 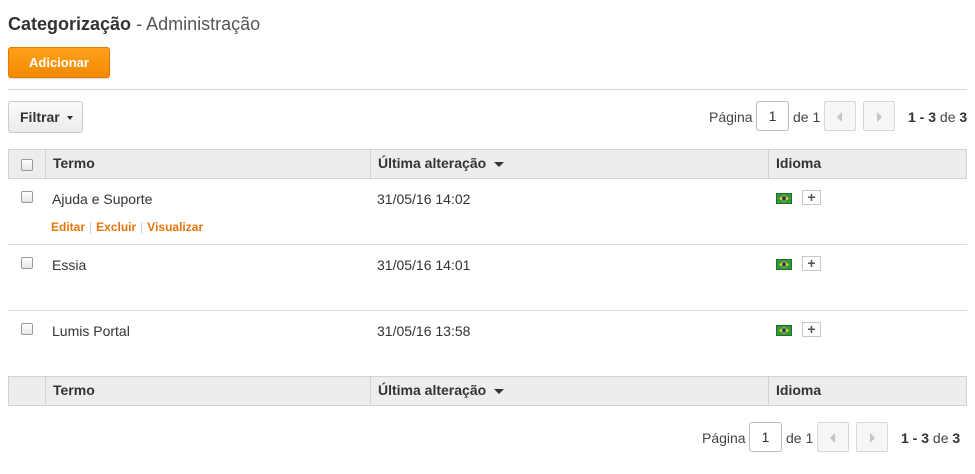 I want to click on view-link: Visualizar, so click(x=175, y=227).